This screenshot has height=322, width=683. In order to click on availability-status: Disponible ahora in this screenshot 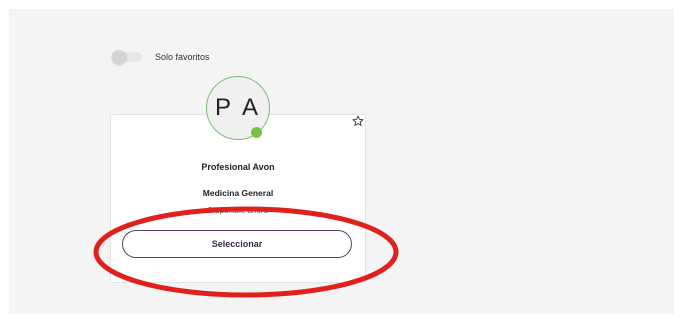, I will do `click(238, 210)`.